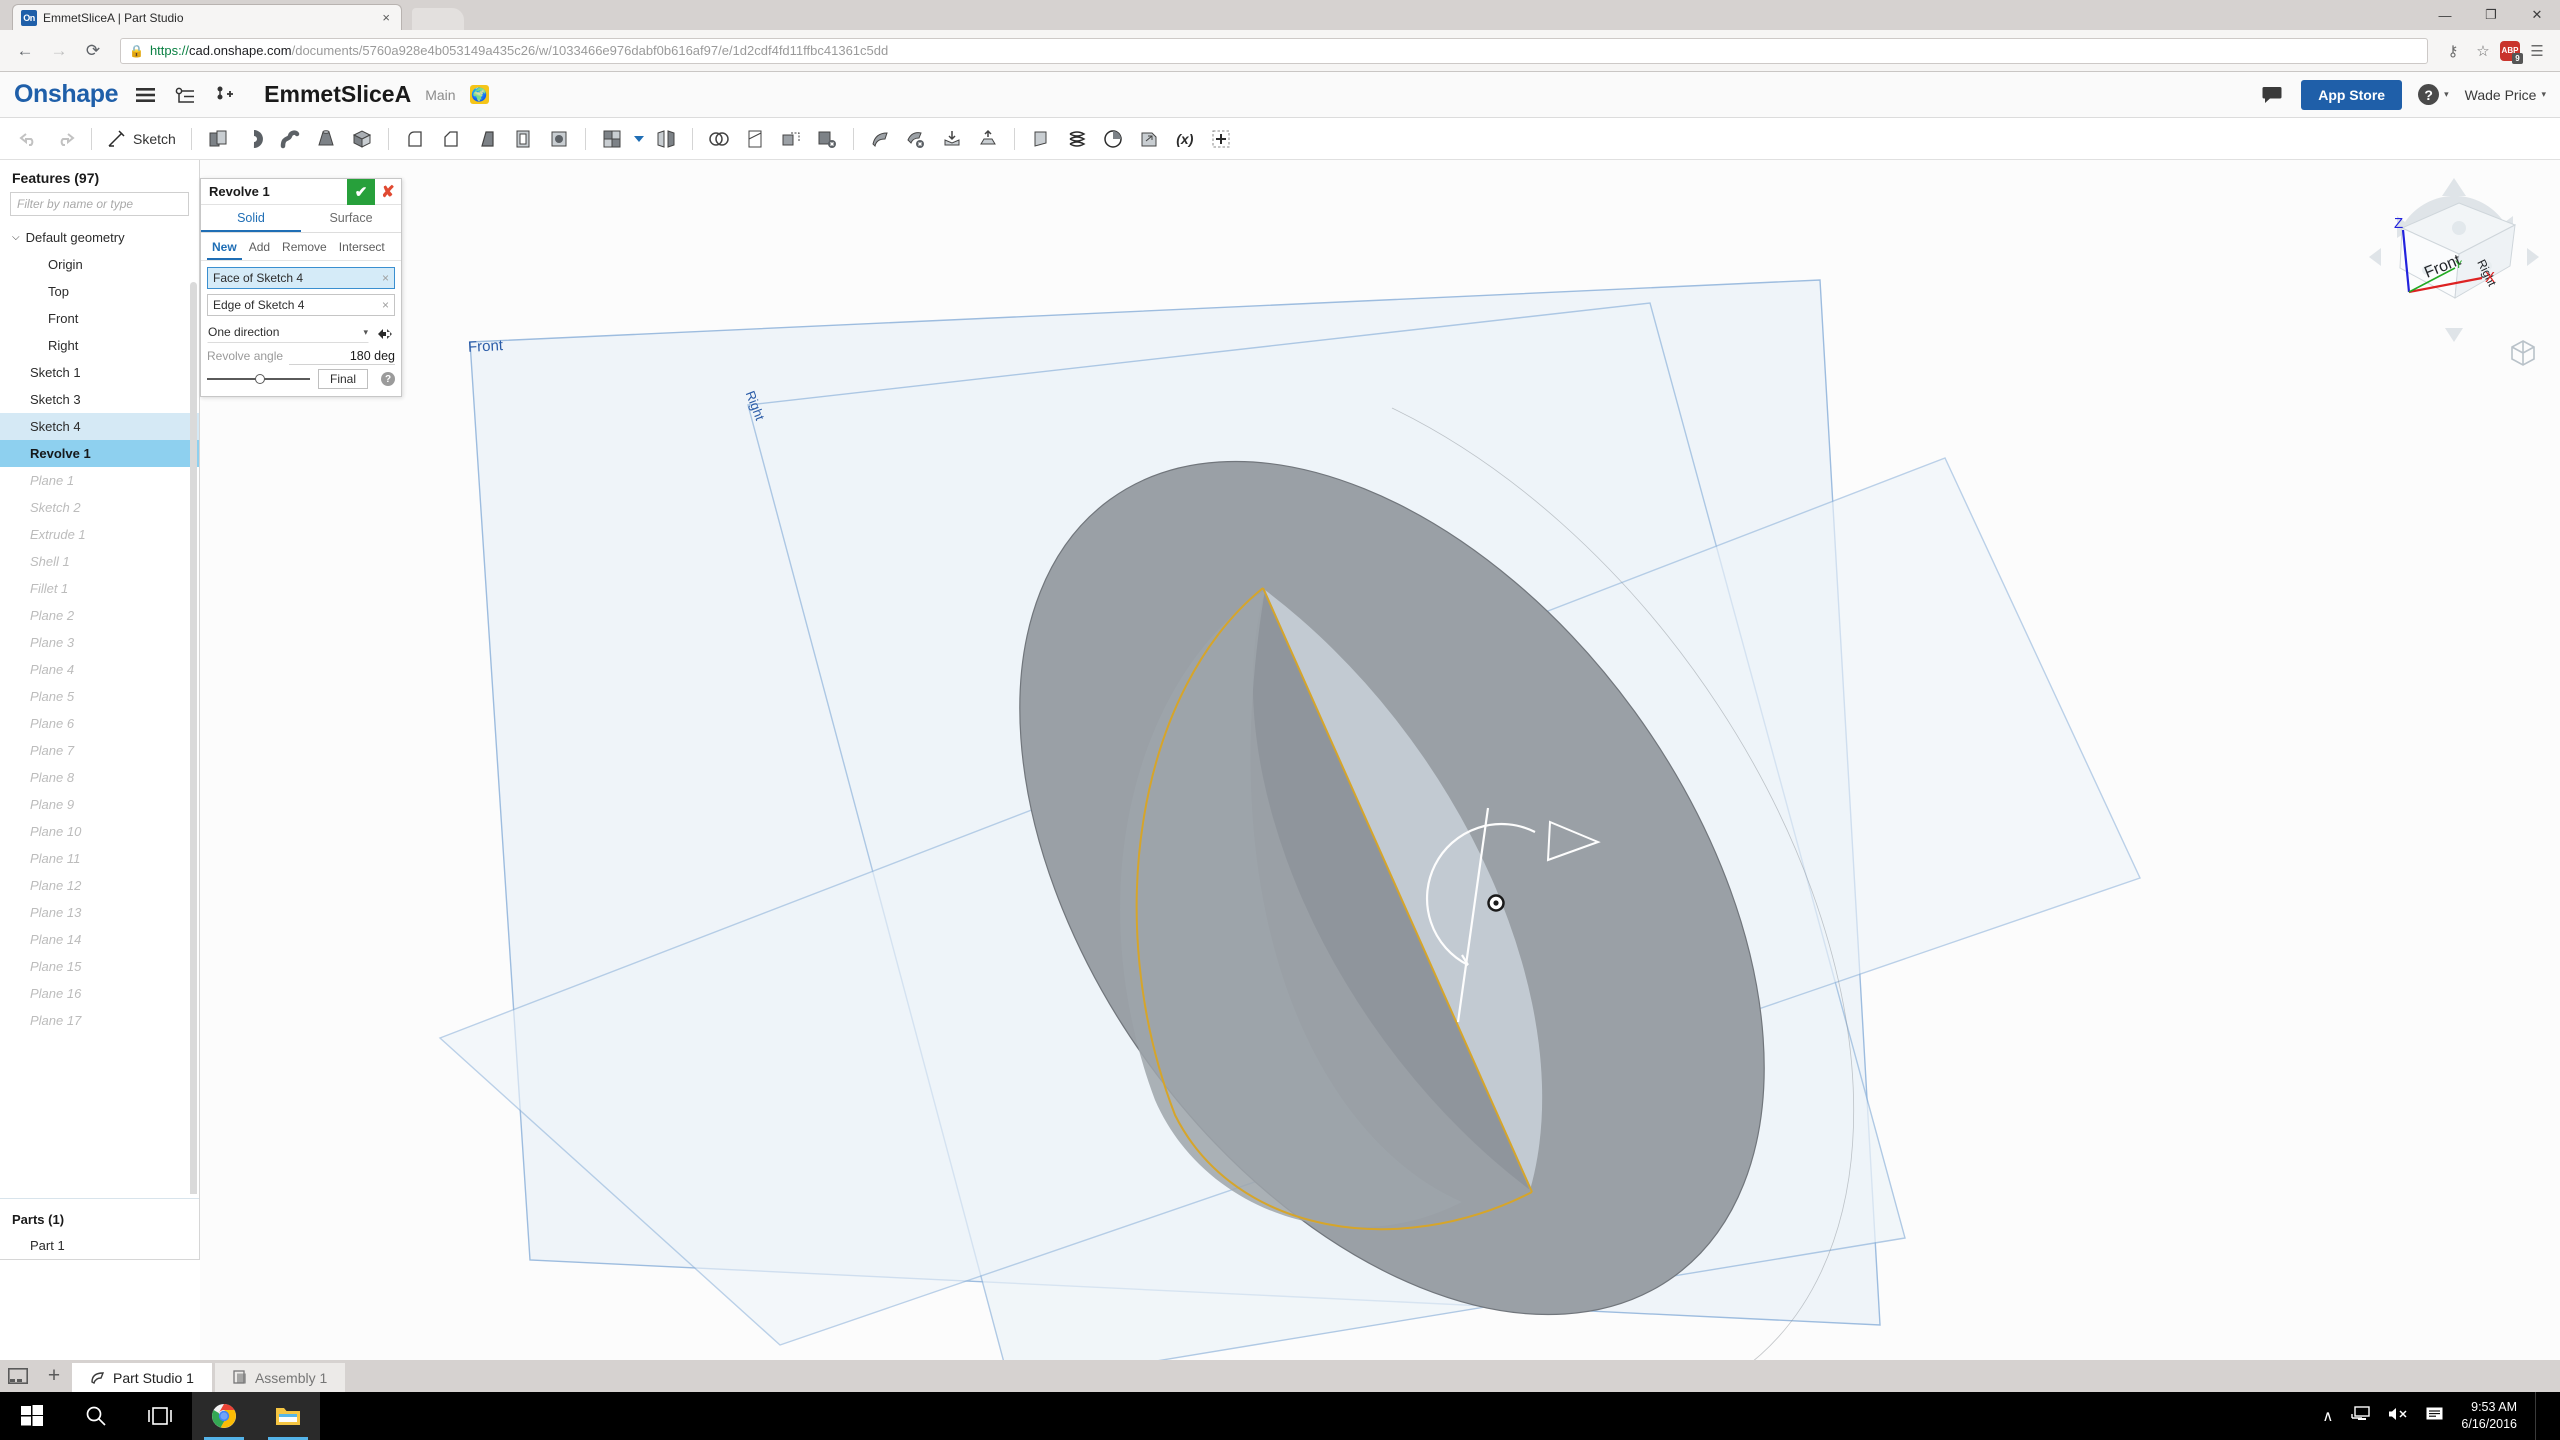 The height and width of the screenshot is (1440, 2560). I want to click on clear-faces-icon: ×, so click(385, 278).